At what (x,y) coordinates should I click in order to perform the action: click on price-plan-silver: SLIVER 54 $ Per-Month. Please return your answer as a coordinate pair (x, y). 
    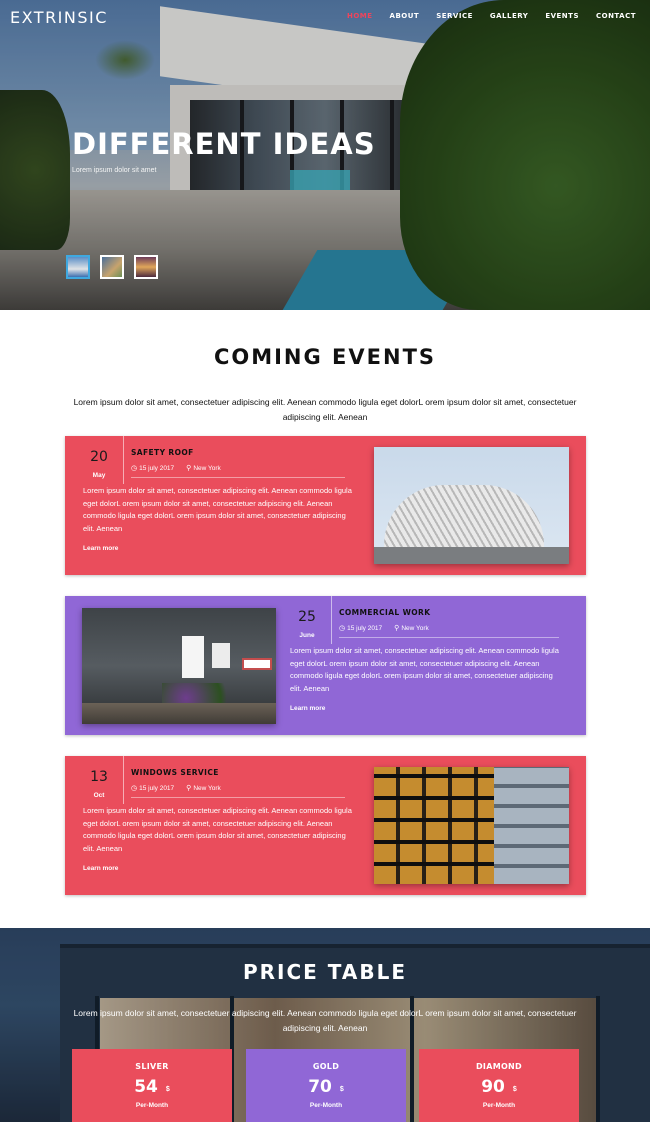
    Looking at the image, I should click on (152, 1085).